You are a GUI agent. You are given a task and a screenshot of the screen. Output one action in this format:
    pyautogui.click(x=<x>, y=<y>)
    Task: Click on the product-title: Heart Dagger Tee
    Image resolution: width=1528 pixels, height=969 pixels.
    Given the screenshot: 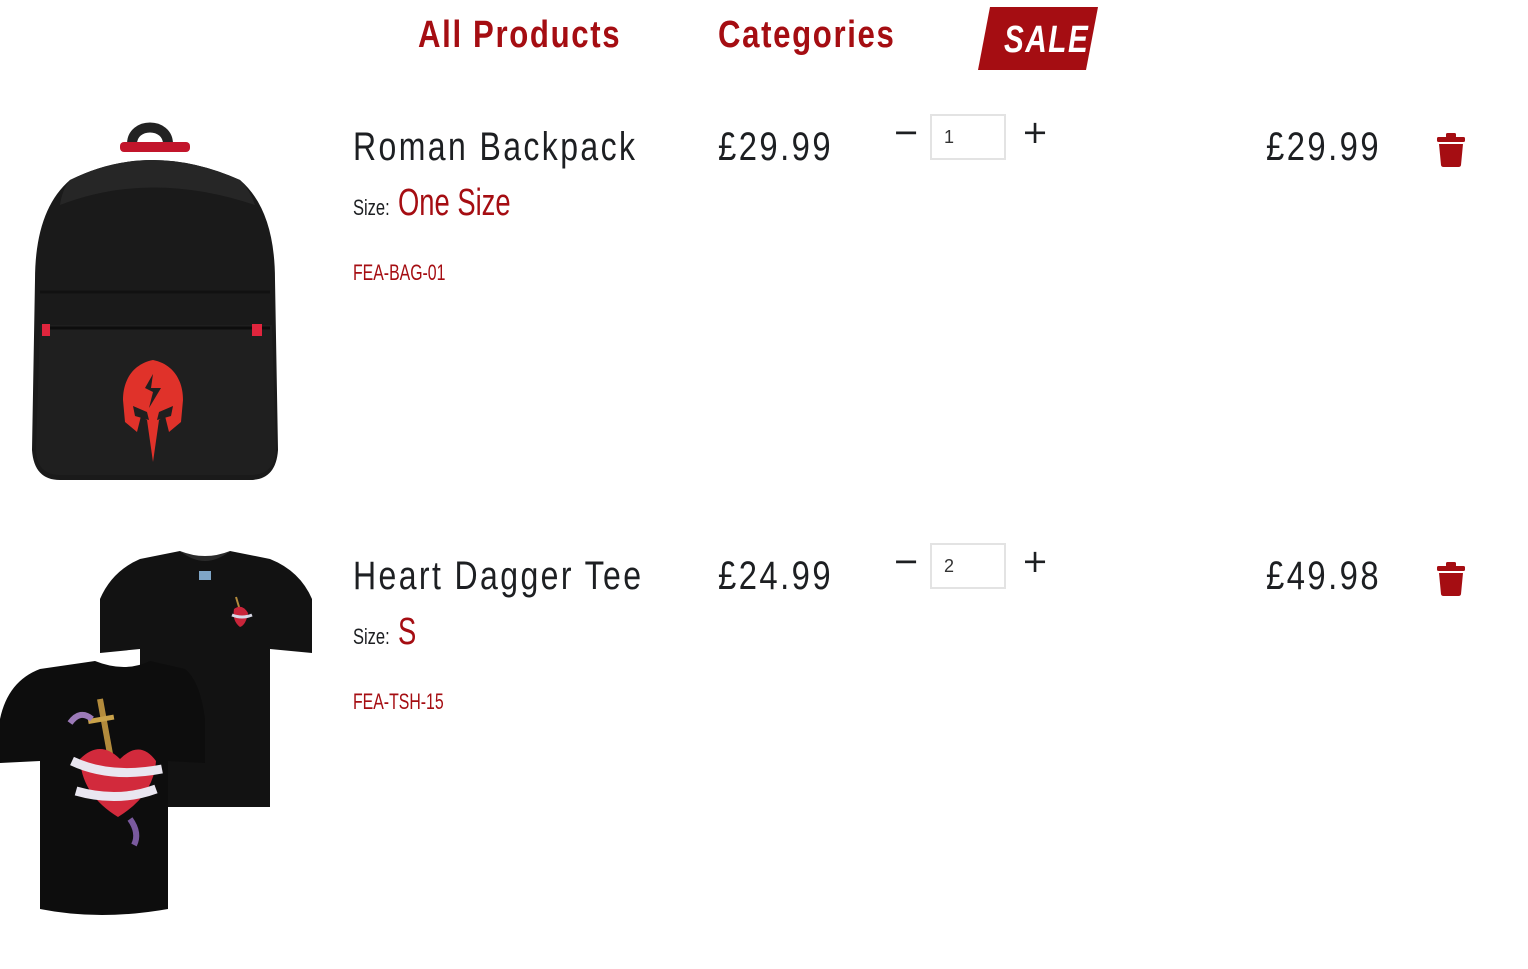 What is the action you would take?
    pyautogui.click(x=498, y=576)
    